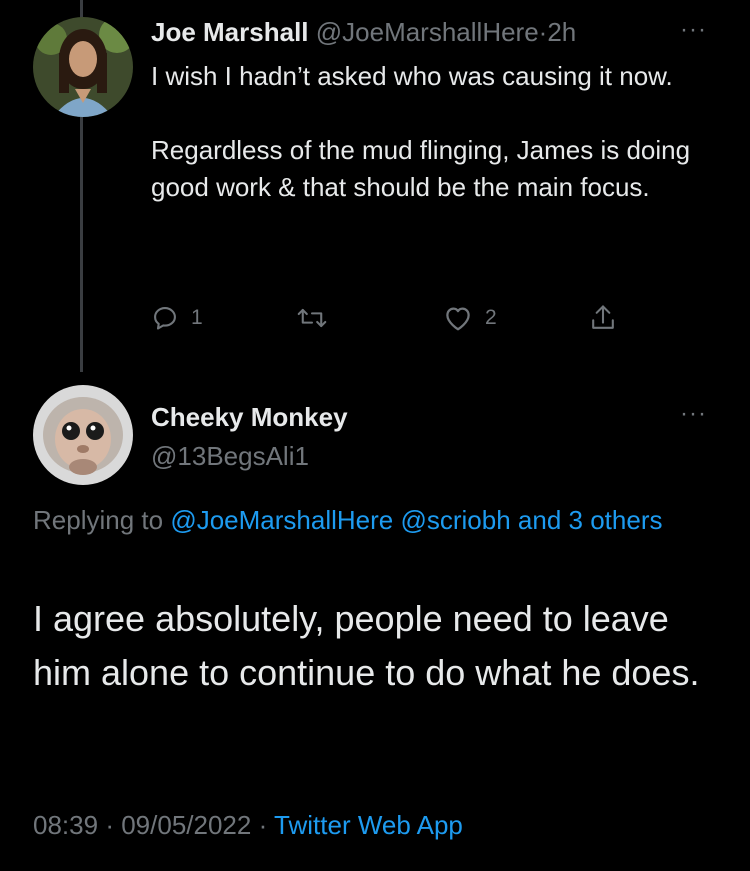 Image resolution: width=750 pixels, height=871 pixels. Describe the element at coordinates (590, 520) in the screenshot. I see `others-link: and 3 others` at that location.